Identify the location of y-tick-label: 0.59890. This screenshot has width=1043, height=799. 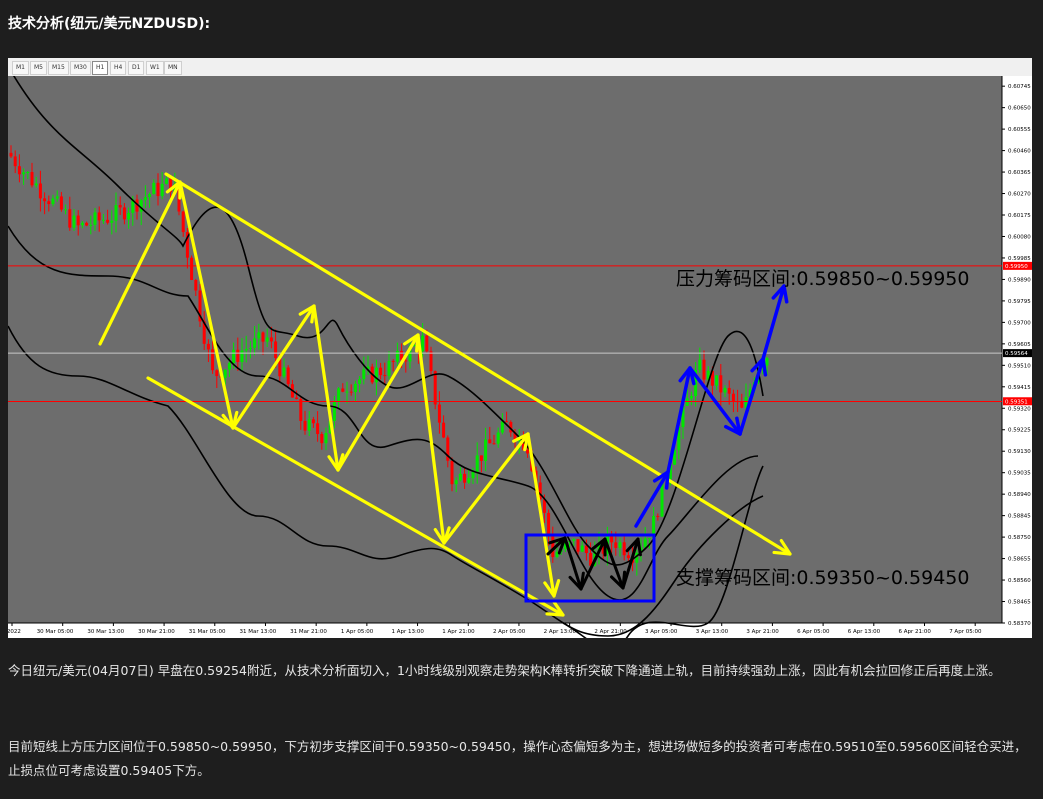
(1019, 280).